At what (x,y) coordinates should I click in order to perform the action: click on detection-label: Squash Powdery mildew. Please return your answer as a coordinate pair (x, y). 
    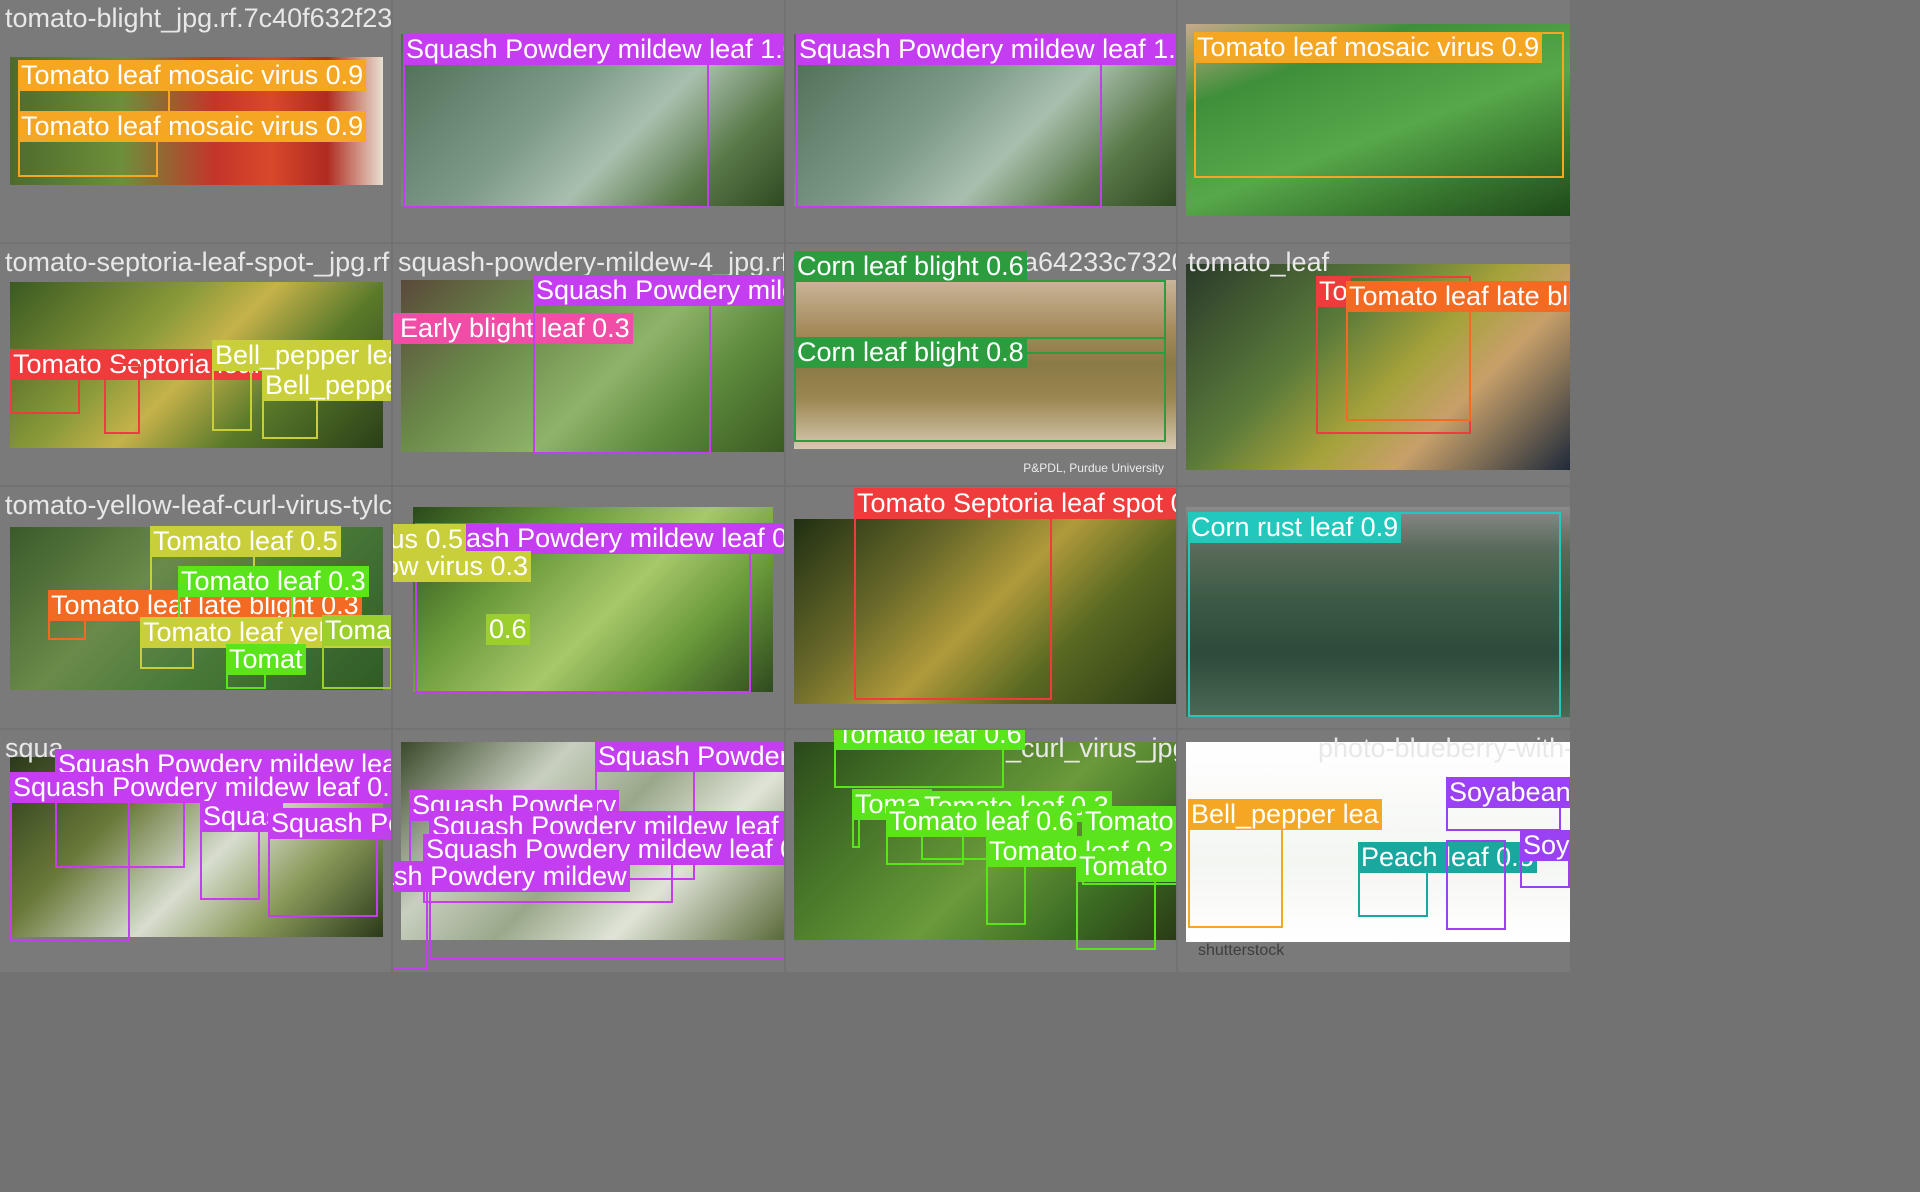
    Looking at the image, I should click on (511, 876).